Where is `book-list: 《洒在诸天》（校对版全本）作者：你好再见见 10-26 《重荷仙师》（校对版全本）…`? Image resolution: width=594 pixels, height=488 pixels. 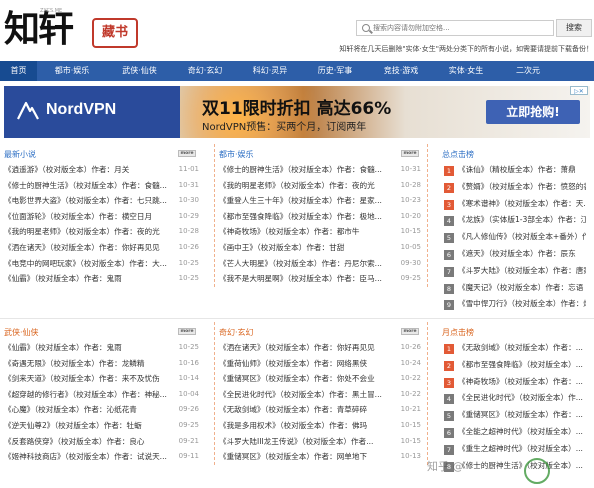
book-list: 《洒在诸天》（校对版全本）作者：你好再见见 10-26 《重荷仙师》（校对版全本）… is located at coordinates (321, 402).